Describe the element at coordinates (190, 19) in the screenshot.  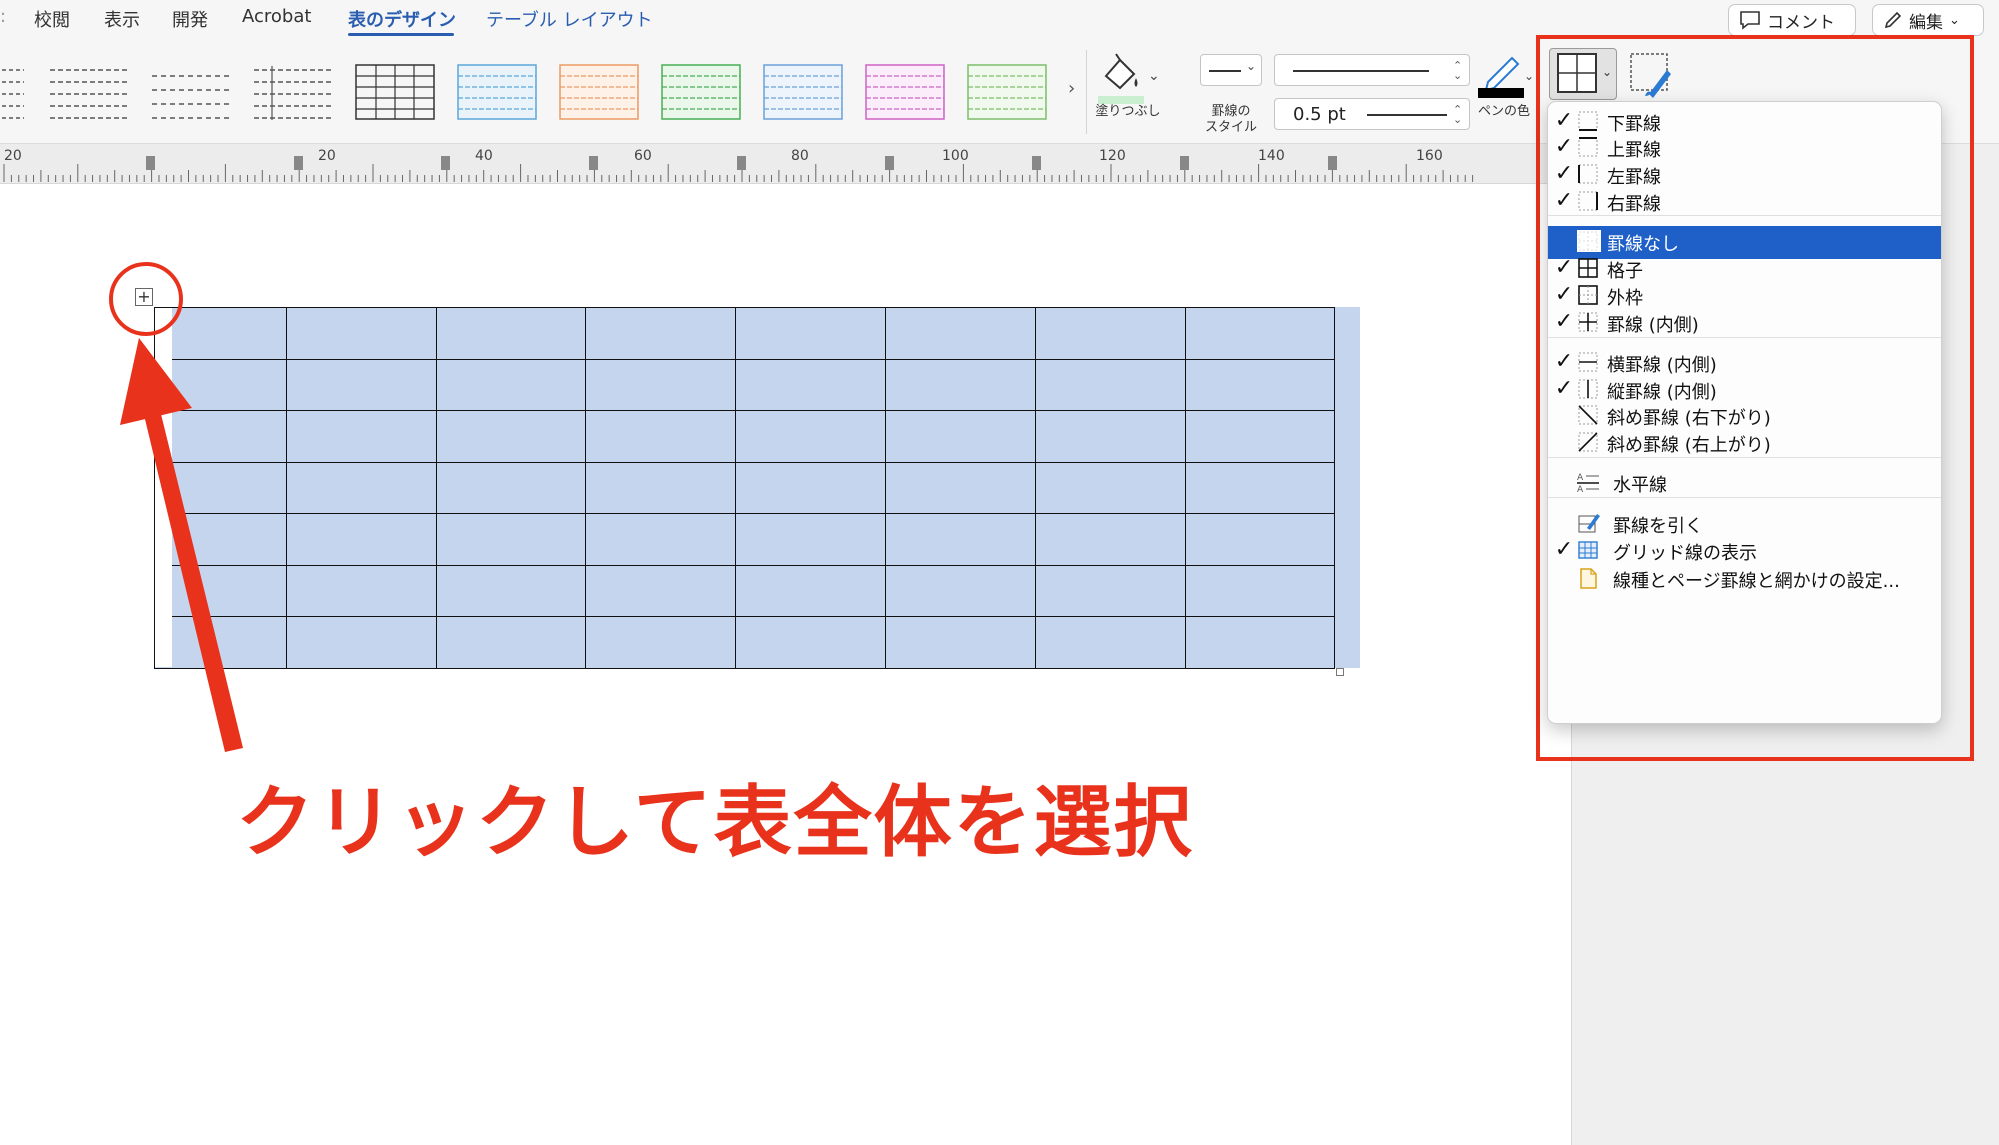
I see `tab-developer: 開発` at that location.